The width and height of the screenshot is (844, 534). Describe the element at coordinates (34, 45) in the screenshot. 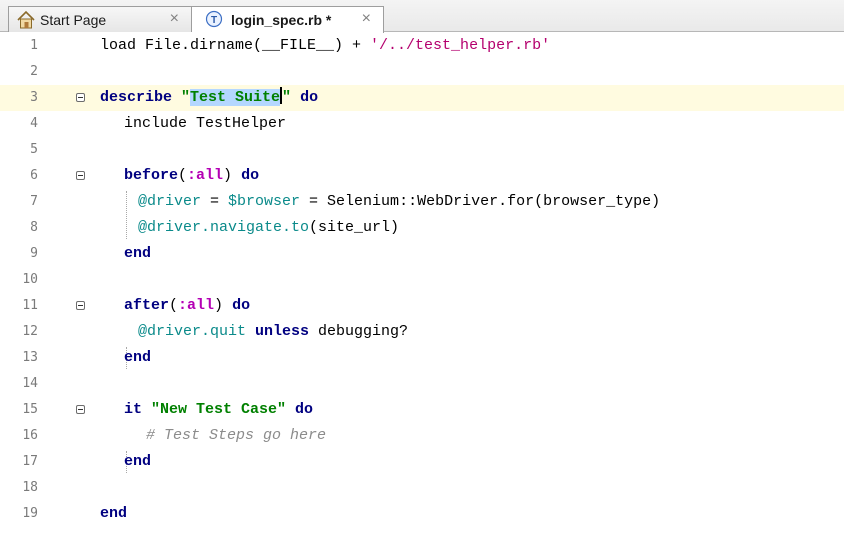

I see `line-number: 1` at that location.